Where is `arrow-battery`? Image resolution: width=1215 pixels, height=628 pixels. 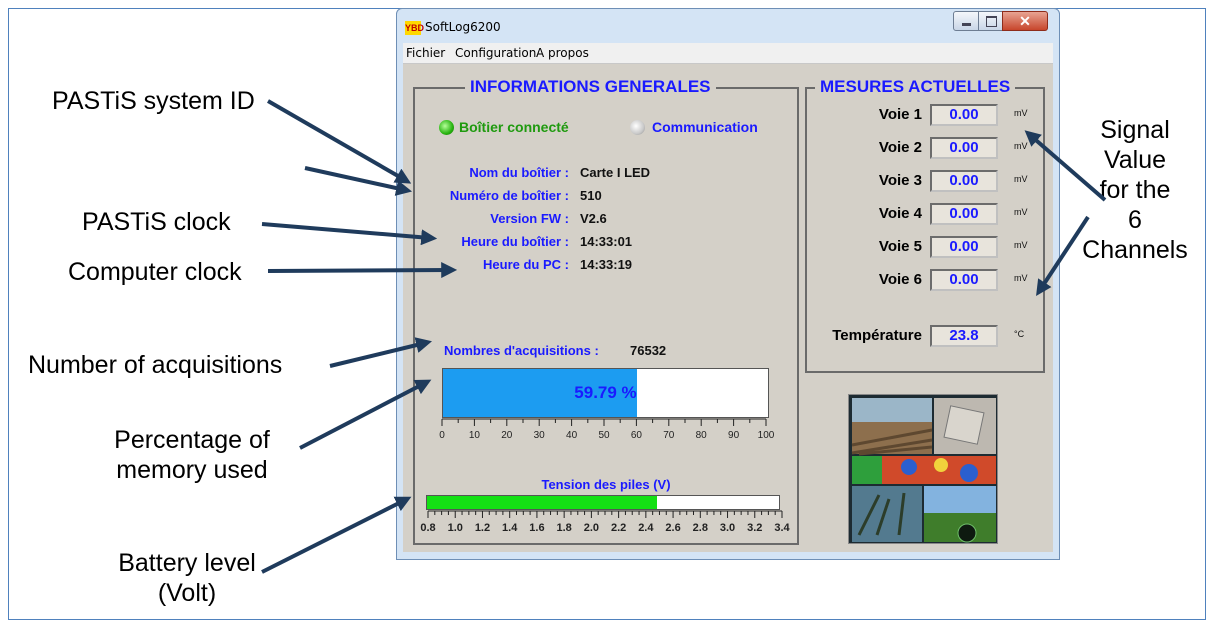
arrow-battery is located at coordinates (336, 535).